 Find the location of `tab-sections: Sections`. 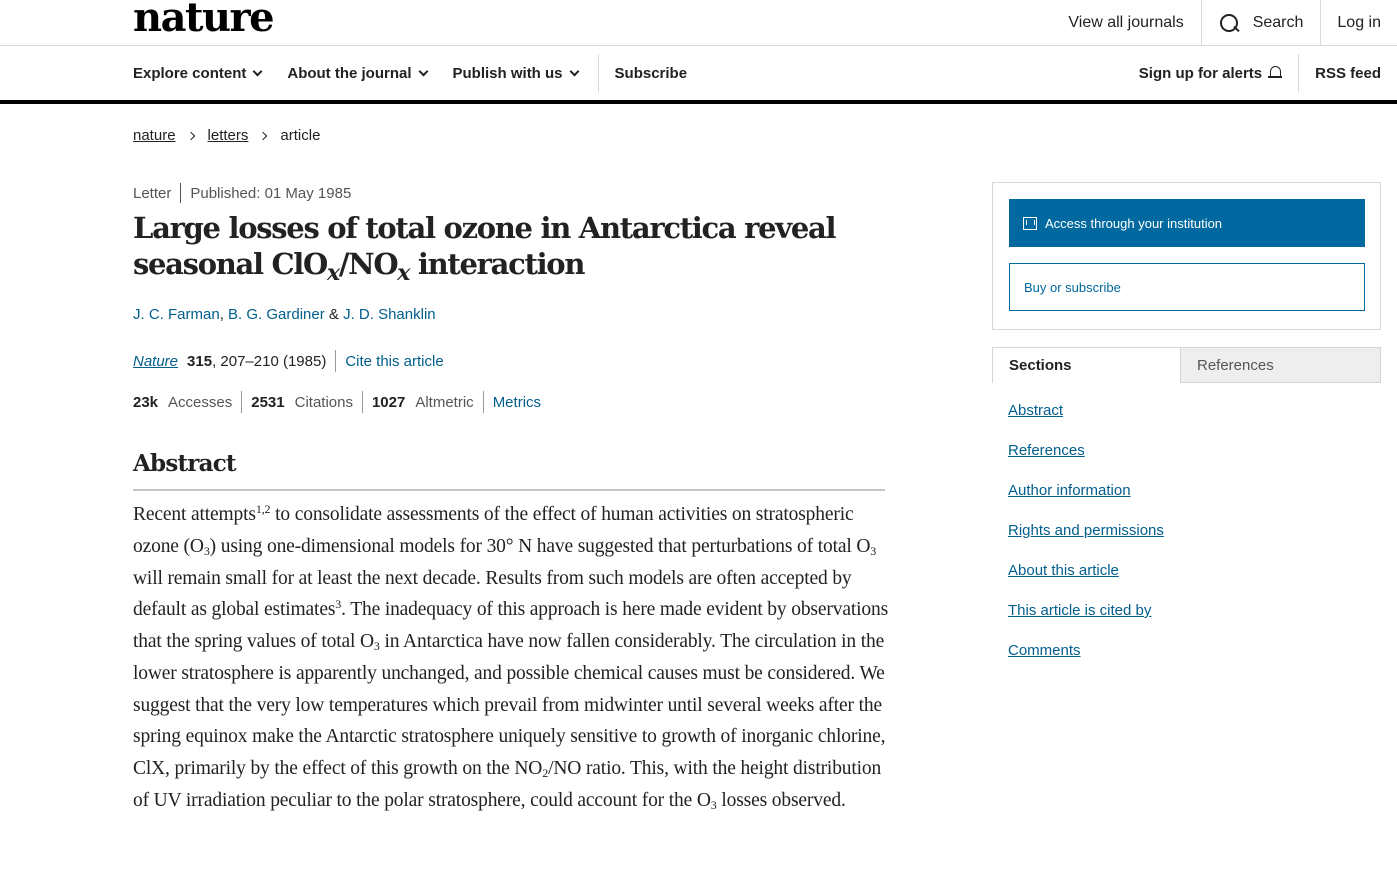

tab-sections: Sections is located at coordinates (1086, 365).